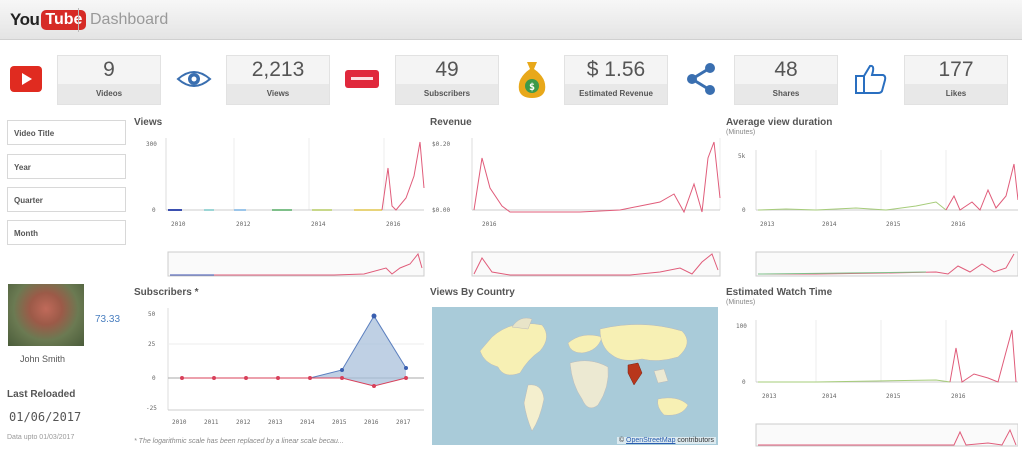  I want to click on europe-shape, so click(585, 344).